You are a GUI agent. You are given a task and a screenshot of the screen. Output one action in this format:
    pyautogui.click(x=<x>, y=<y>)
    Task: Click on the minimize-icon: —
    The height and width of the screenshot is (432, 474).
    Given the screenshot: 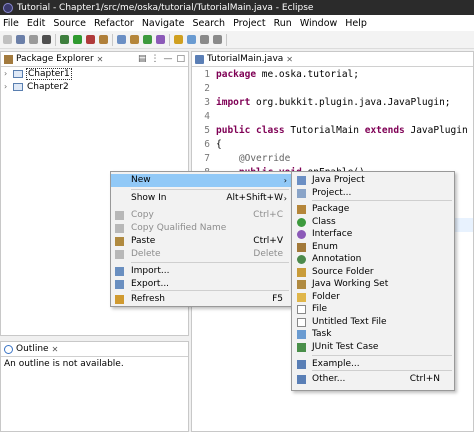 What is the action you would take?
    pyautogui.click(x=167, y=59)
    